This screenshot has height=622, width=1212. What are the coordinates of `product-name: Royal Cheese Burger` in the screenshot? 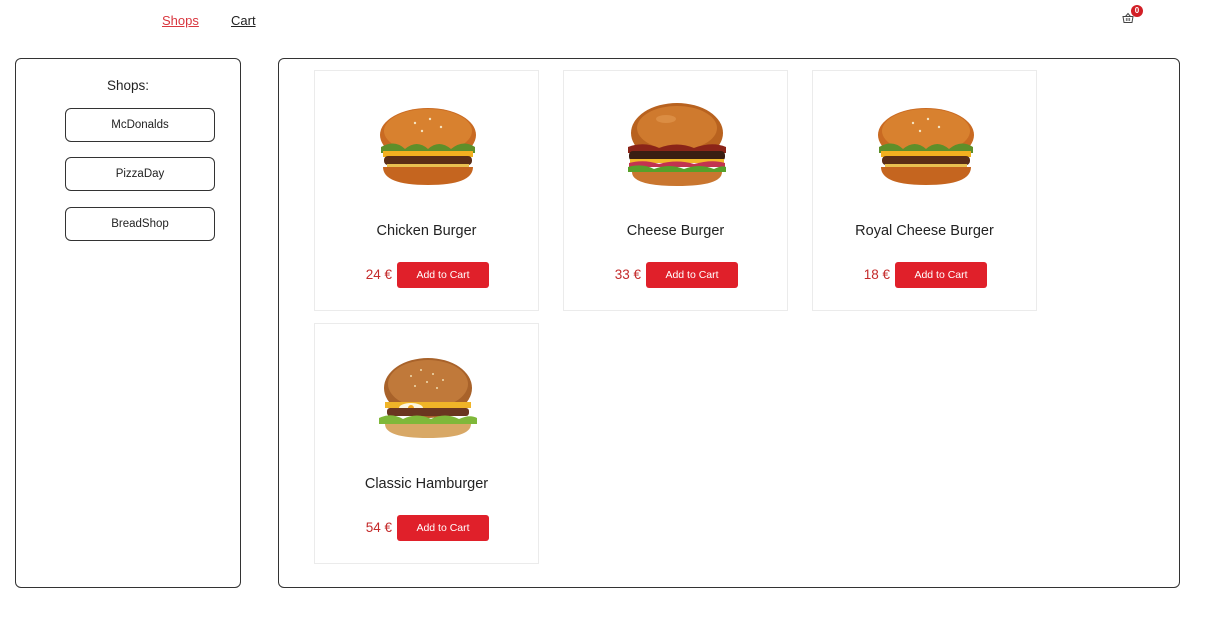 It's located at (924, 231).